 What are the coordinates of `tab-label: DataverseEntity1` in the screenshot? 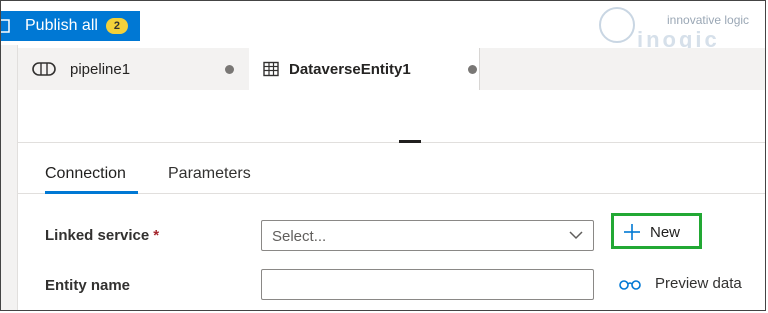 It's located at (350, 69).